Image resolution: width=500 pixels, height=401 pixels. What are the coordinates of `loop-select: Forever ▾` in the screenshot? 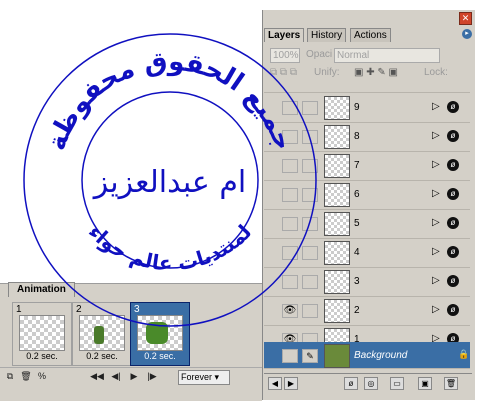 It's located at (204, 377).